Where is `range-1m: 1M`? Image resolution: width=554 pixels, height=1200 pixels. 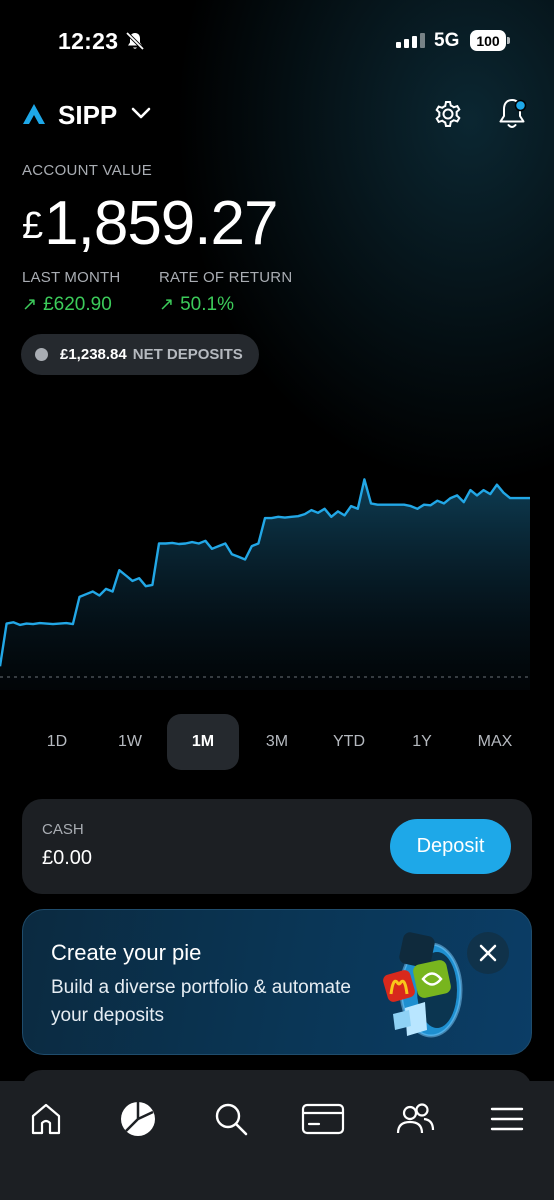 range-1m: 1M is located at coordinates (203, 742).